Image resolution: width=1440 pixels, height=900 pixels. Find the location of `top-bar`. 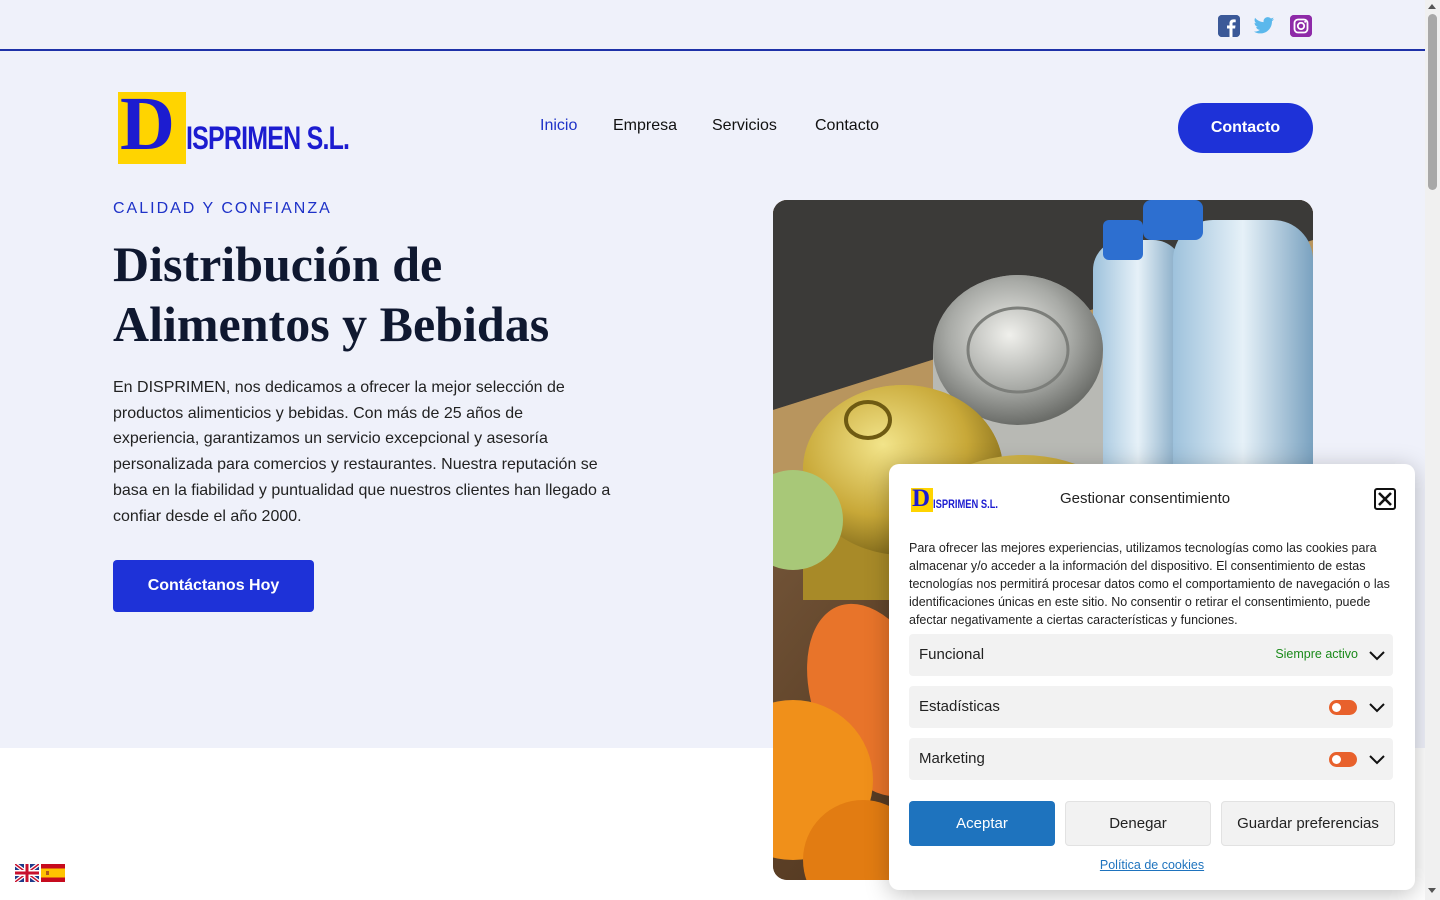

top-bar is located at coordinates (712, 25).